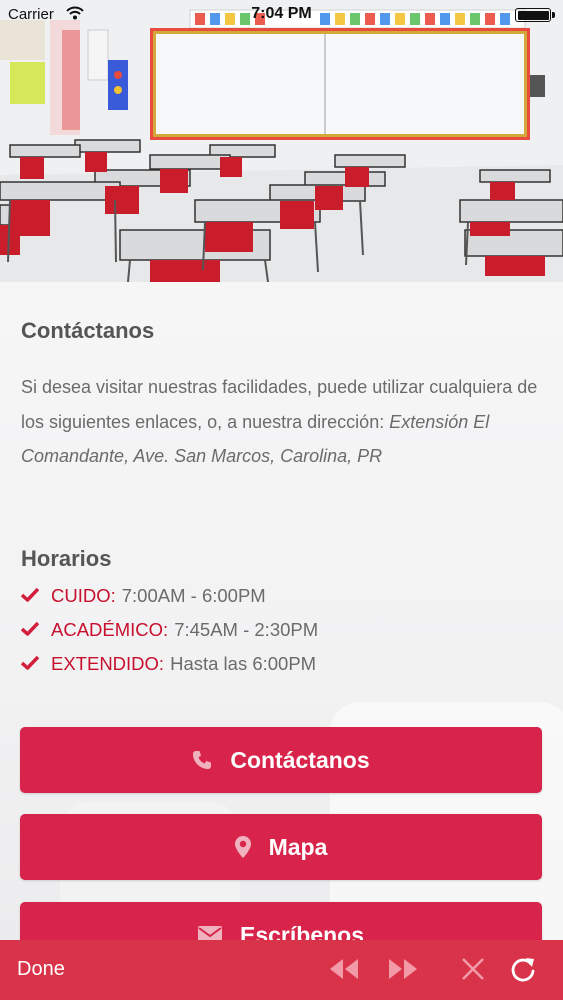  What do you see at coordinates (242, 847) in the screenshot?
I see `map-pin-icon` at bounding box center [242, 847].